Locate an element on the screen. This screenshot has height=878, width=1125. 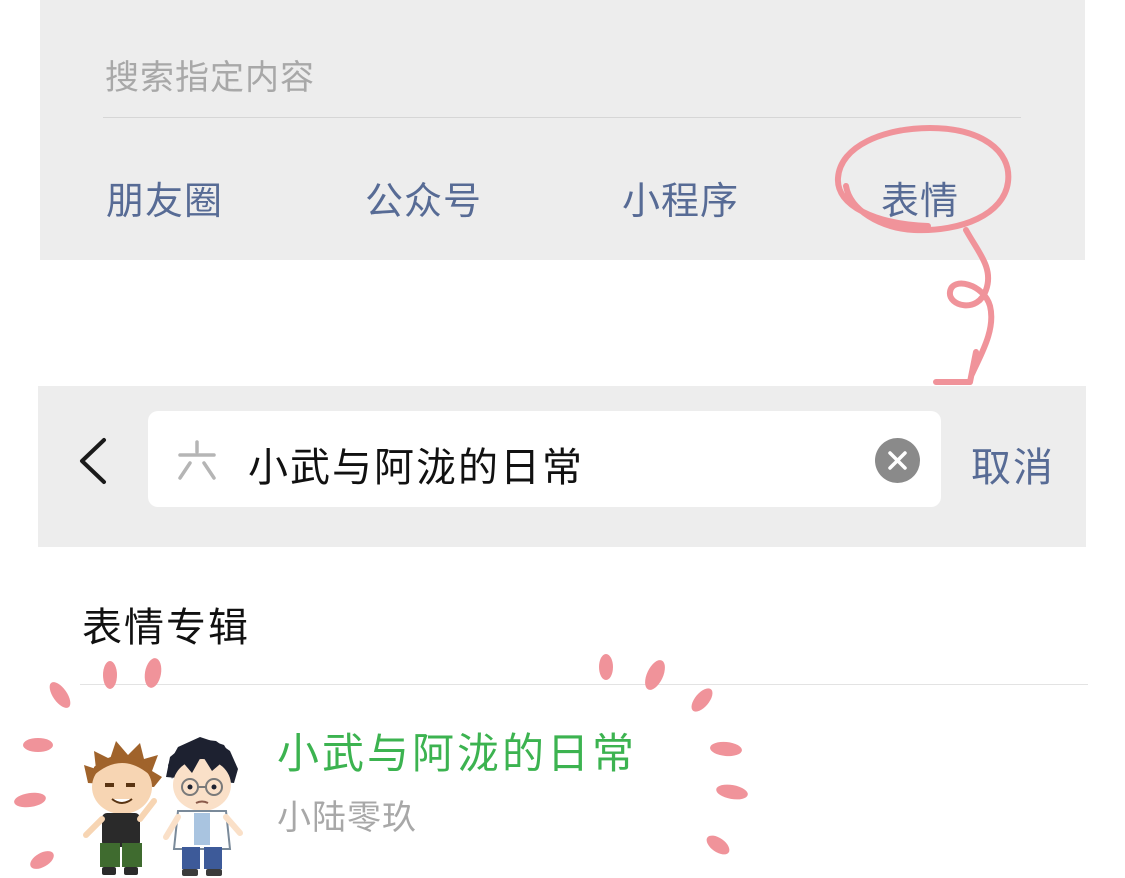
search-input: 小武与阿泷的日常 is located at coordinates (416, 464).